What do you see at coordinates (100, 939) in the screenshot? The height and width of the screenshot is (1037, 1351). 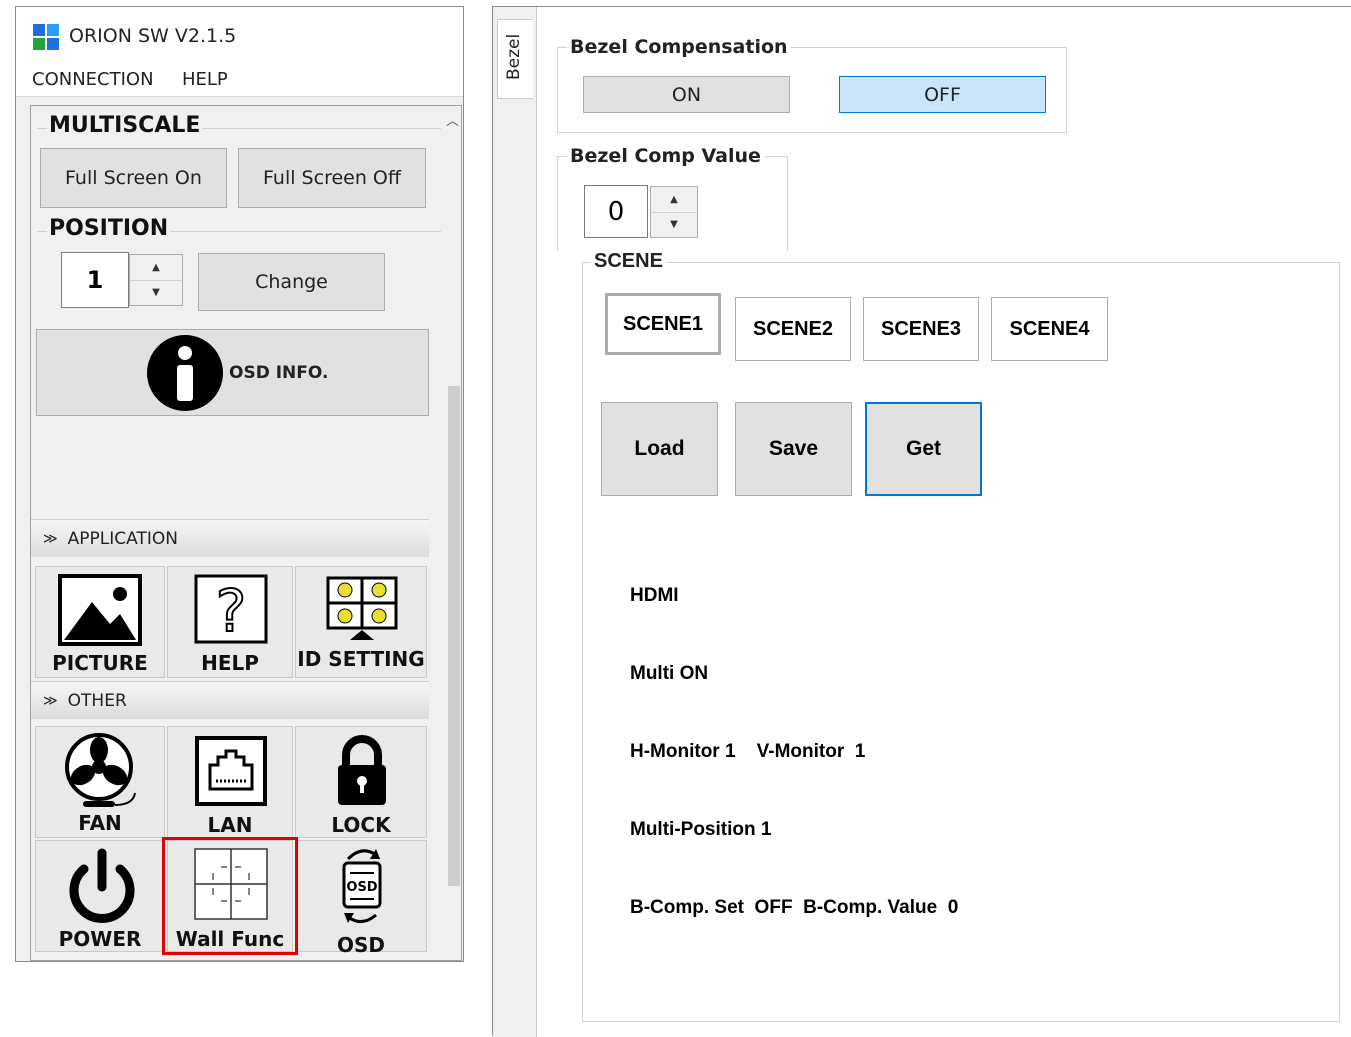 I see `power-label: POWER` at bounding box center [100, 939].